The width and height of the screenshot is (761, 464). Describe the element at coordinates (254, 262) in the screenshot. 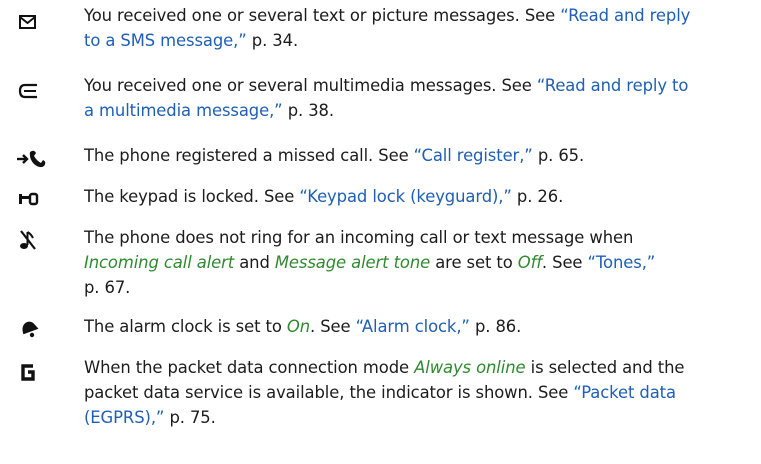

I see `description-text: and` at that location.